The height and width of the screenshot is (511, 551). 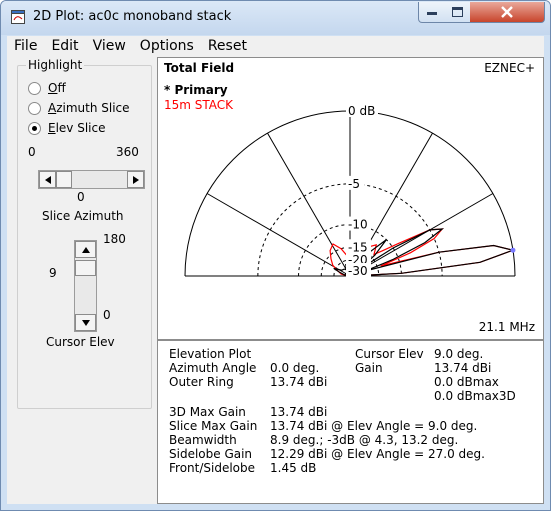 I want to click on ring-label: -5, so click(x=354, y=184).